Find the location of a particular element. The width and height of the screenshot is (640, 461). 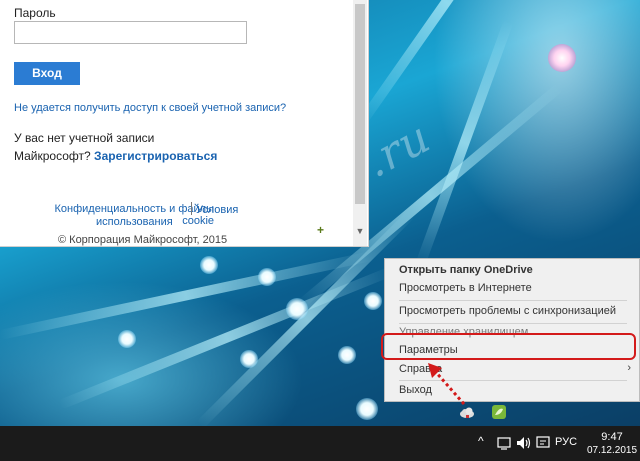

volume-icon is located at coordinates (524, 443).